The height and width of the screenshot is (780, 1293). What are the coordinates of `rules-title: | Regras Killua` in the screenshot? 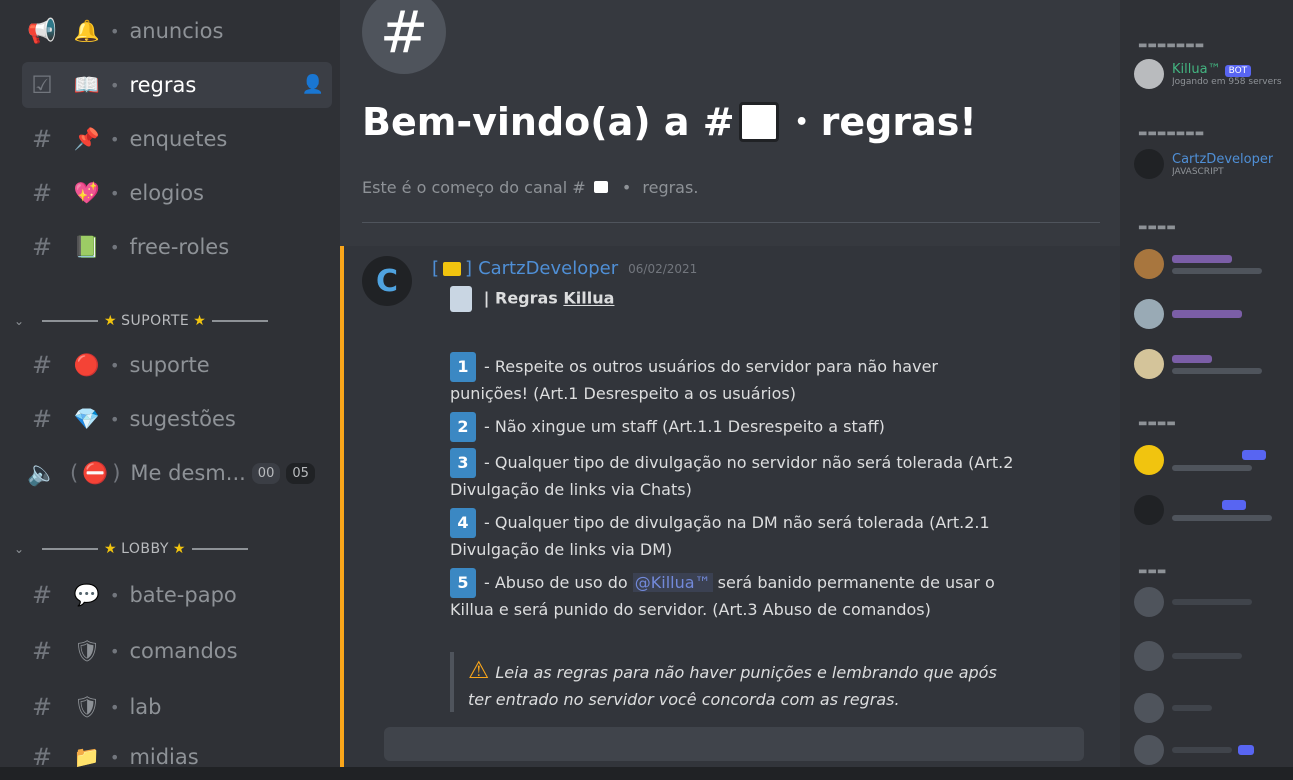 It's located at (735, 299).